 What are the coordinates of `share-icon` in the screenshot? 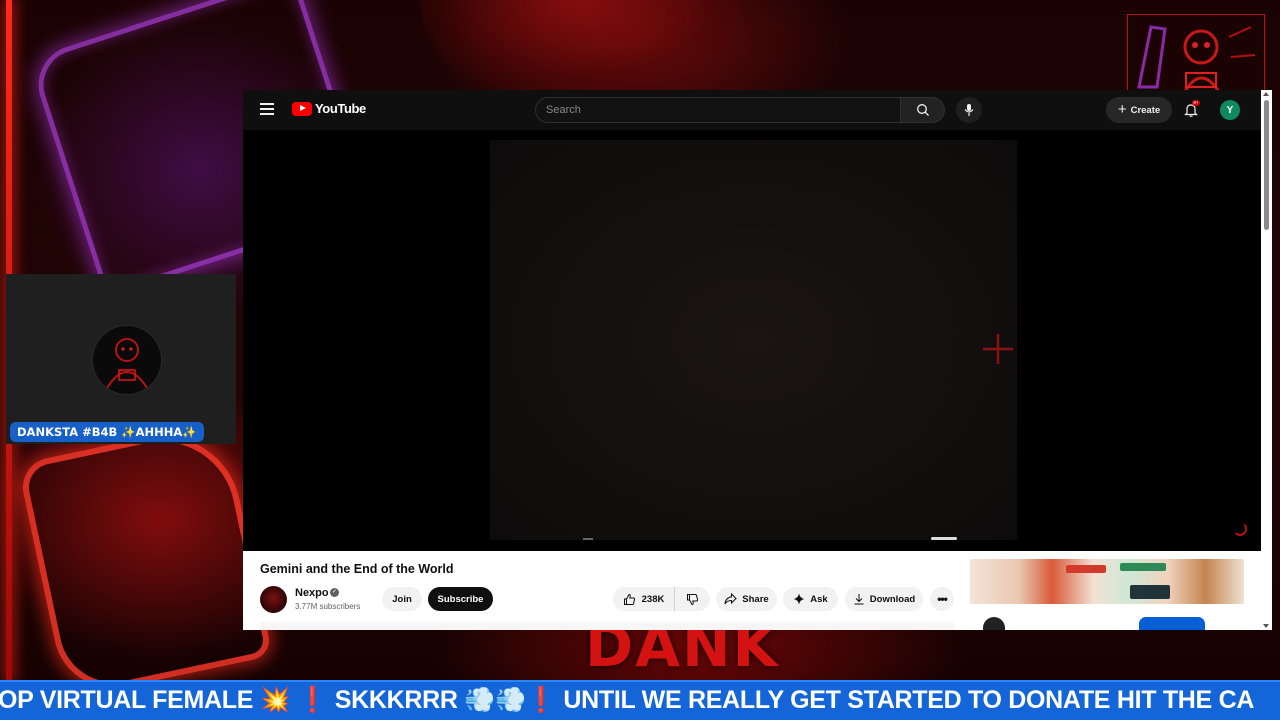 It's located at (731, 599).